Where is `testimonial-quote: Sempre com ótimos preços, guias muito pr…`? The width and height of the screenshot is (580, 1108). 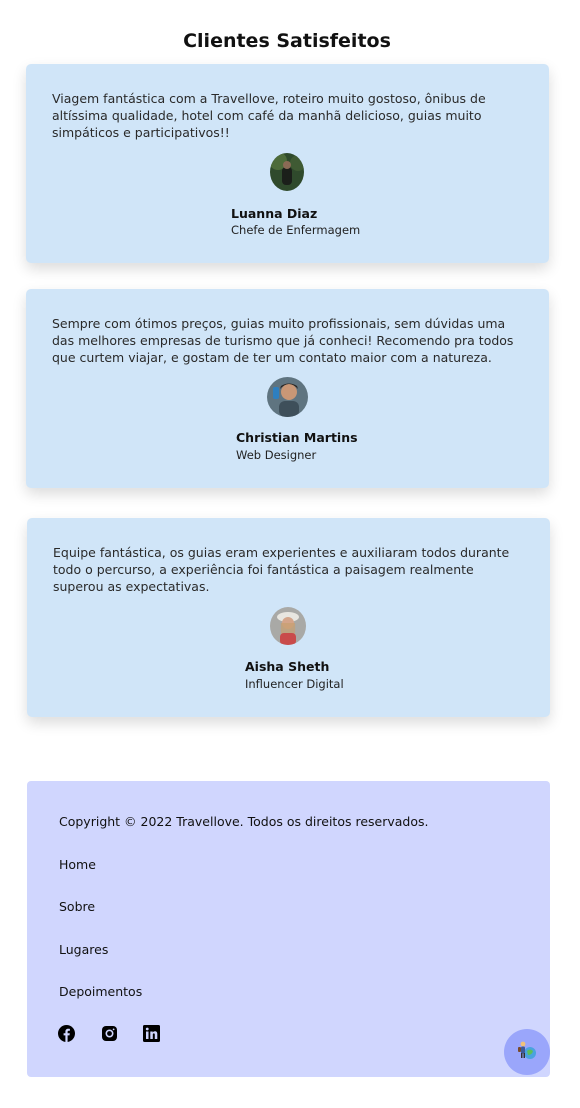
testimonial-quote: Sempre com ótimos preços, guias muito pr… is located at coordinates (283, 340).